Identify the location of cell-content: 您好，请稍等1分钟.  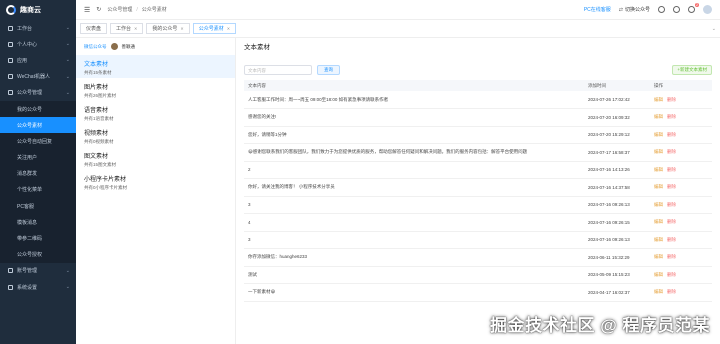
(414, 135).